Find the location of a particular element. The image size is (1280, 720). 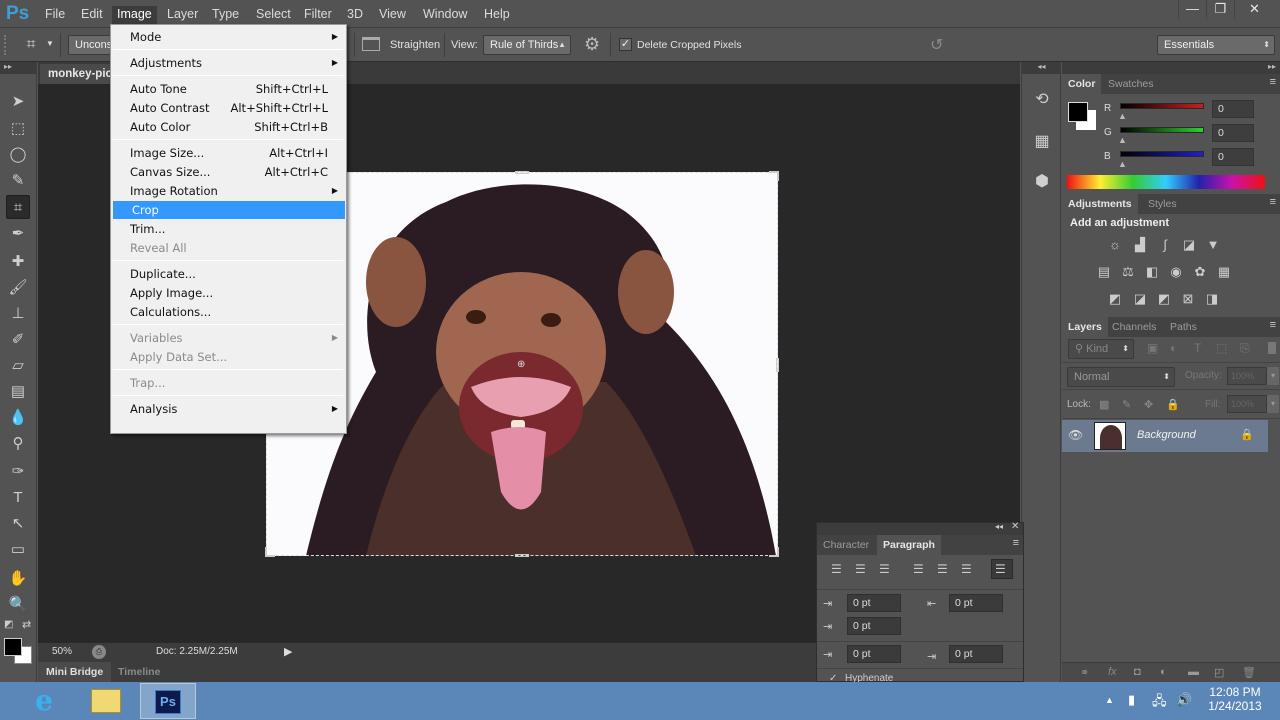

view-overlay-select: Rule of Thirds ▲ is located at coordinates (527, 45).